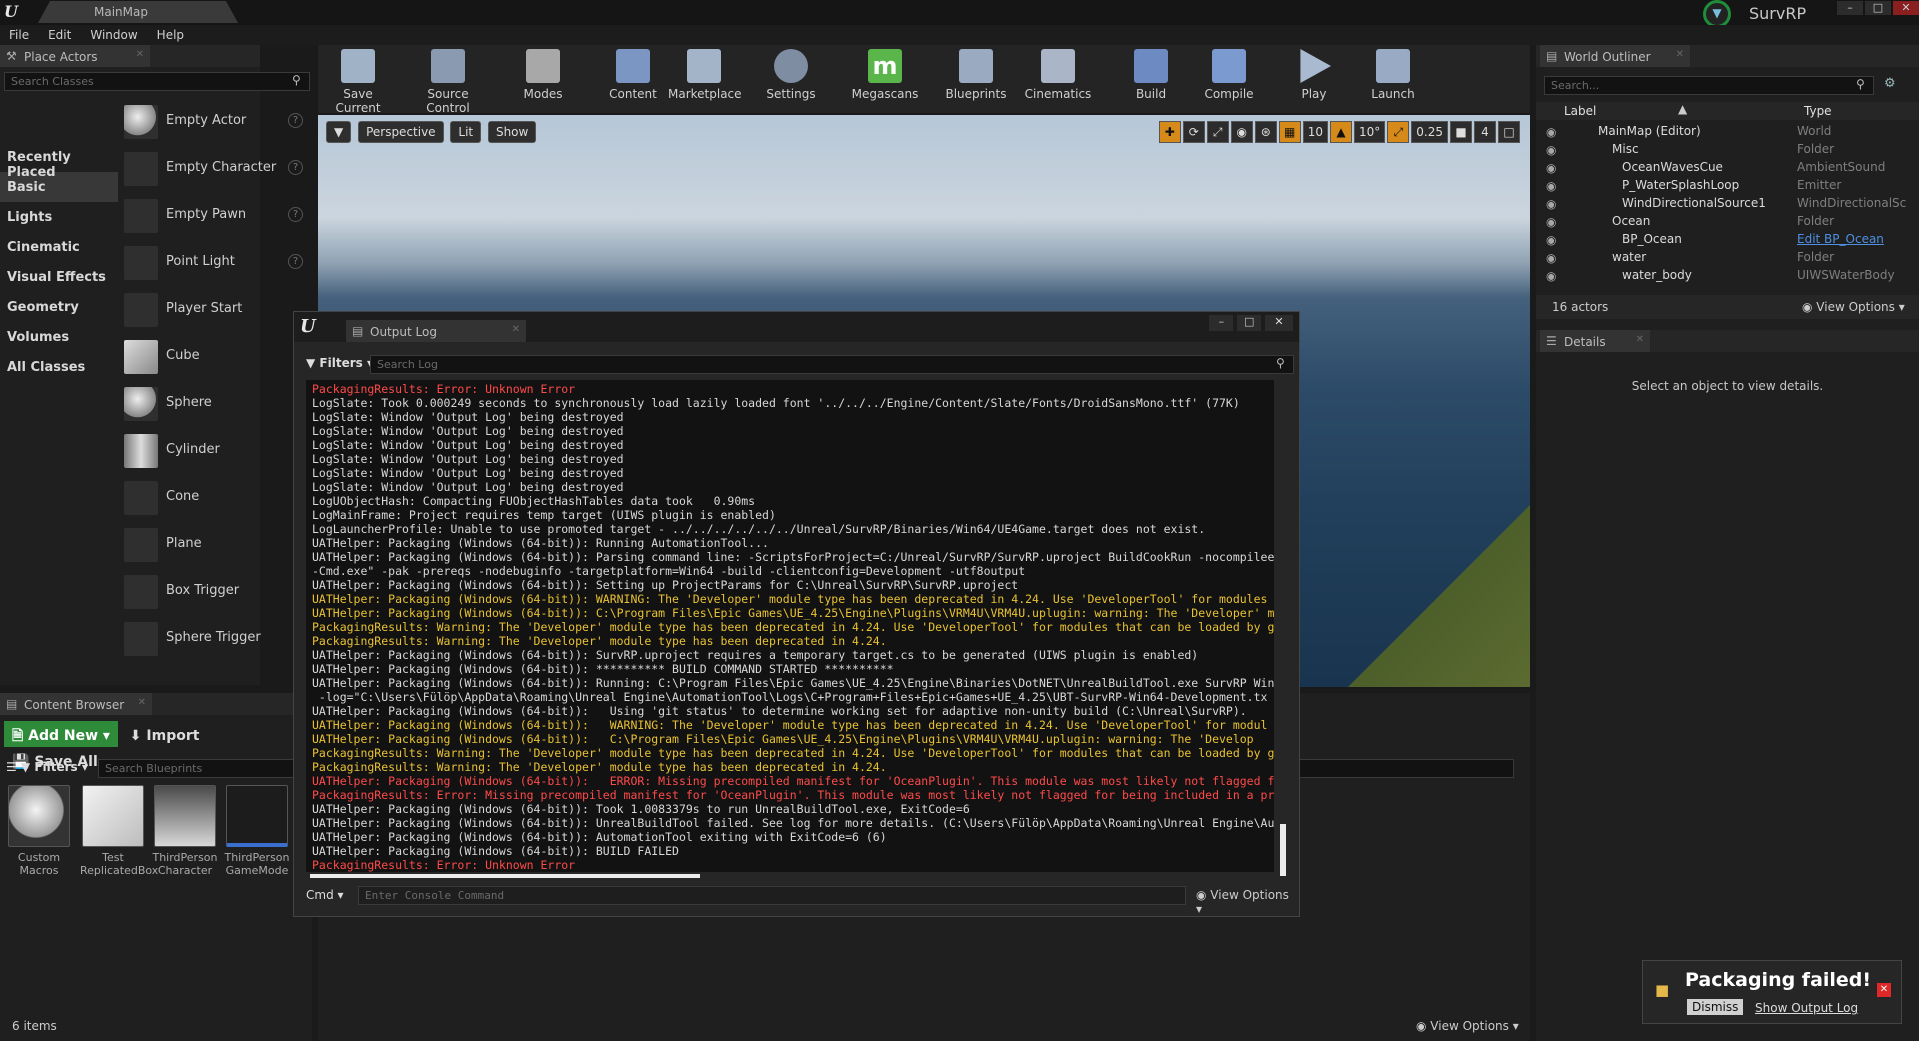 This screenshot has height=1041, width=1919. I want to click on outliner-view-options: ◉ View Options ▾, so click(1853, 307).